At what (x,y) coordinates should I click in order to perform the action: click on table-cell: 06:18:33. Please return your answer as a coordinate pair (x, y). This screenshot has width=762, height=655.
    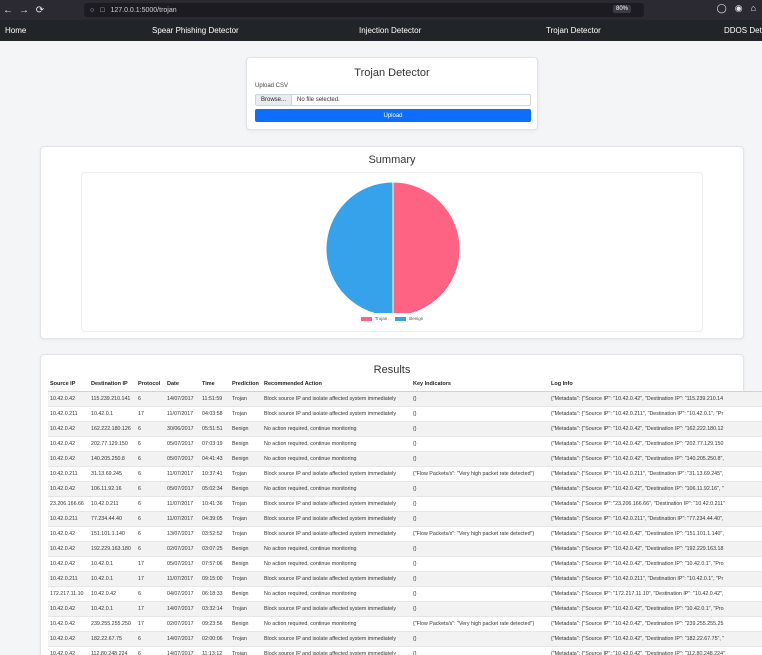
    Looking at the image, I should click on (215, 593).